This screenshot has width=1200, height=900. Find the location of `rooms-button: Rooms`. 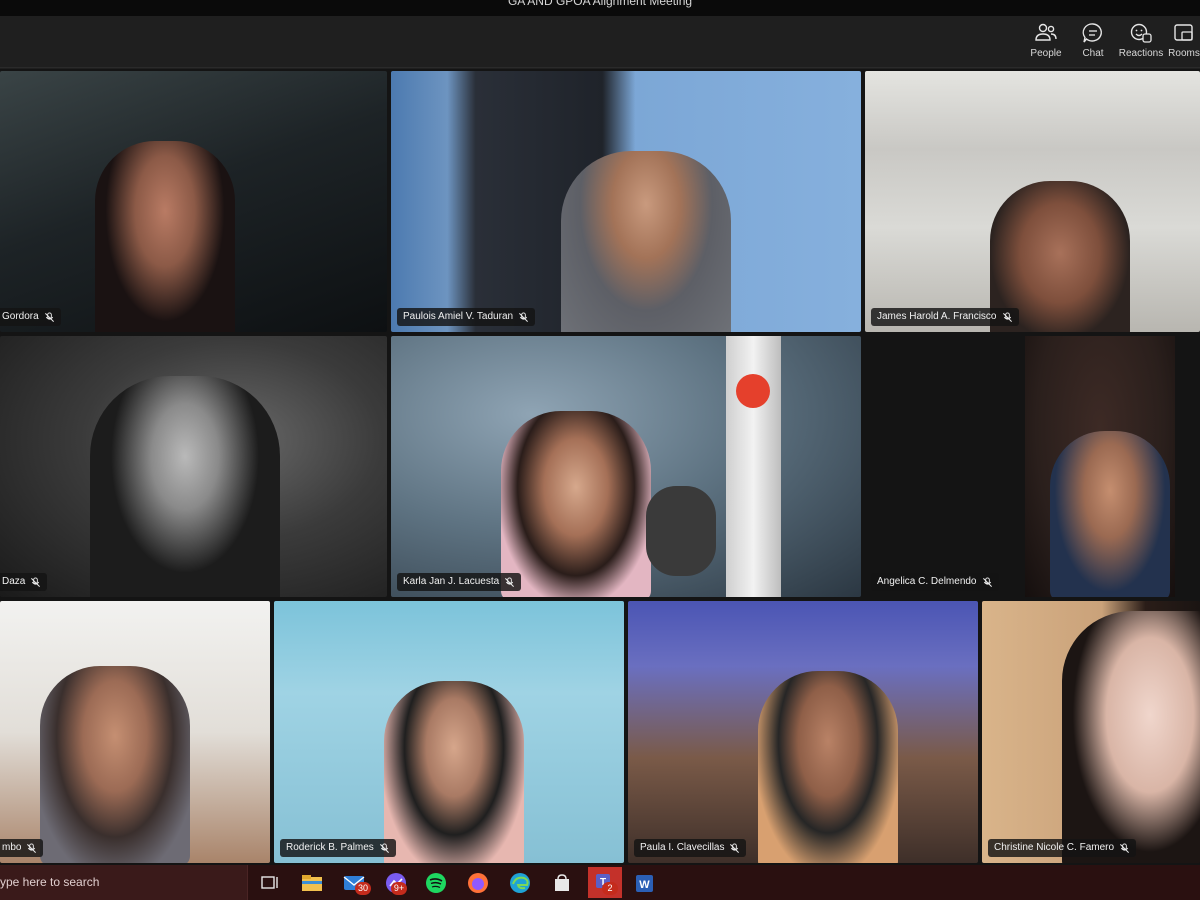

rooms-button: Rooms is located at coordinates (1182, 43).